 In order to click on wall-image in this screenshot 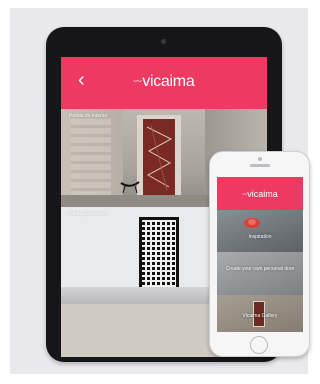, I will do `click(92, 158)`.